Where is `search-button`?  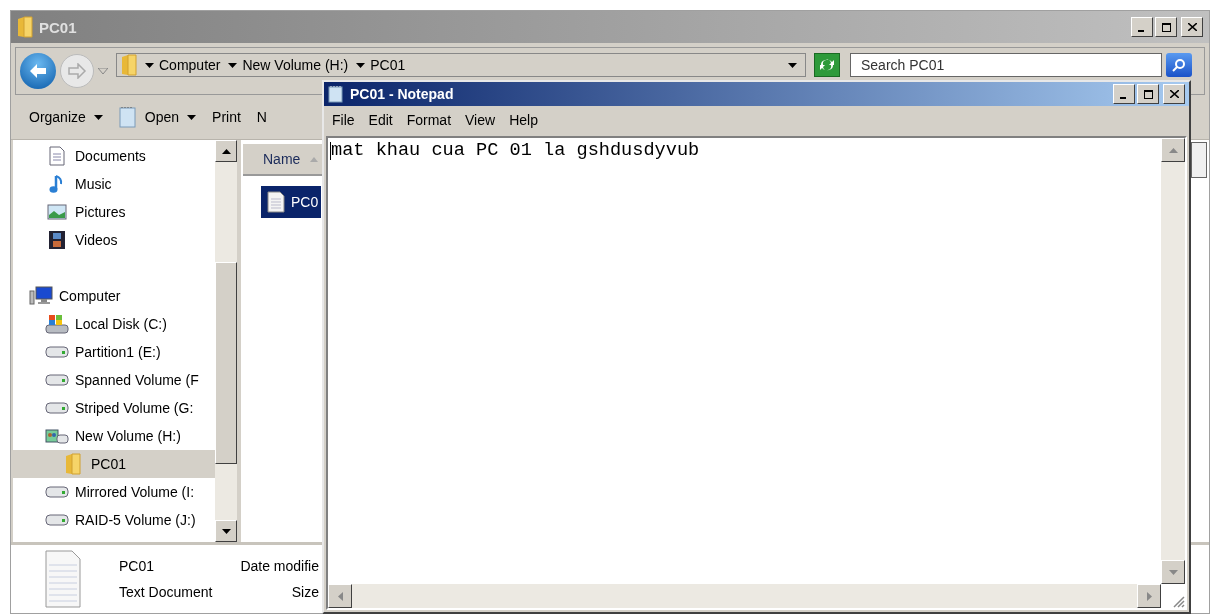
search-button is located at coordinates (1179, 65).